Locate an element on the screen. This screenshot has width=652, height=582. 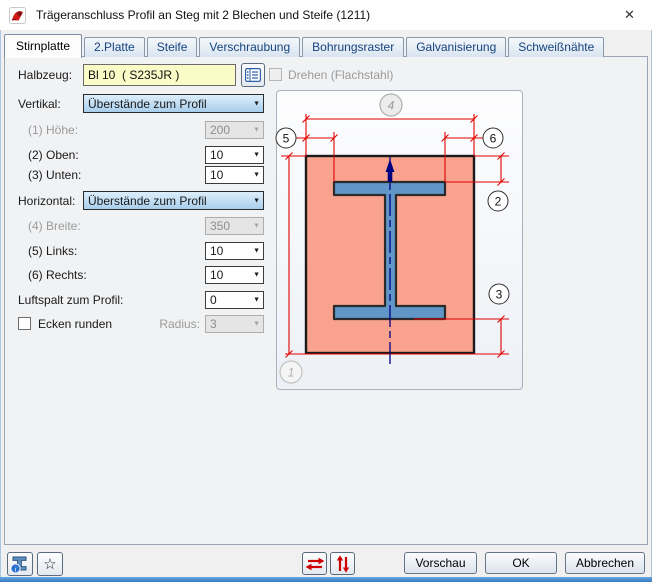
unten-label: (3) Unten: is located at coordinates (55, 175).